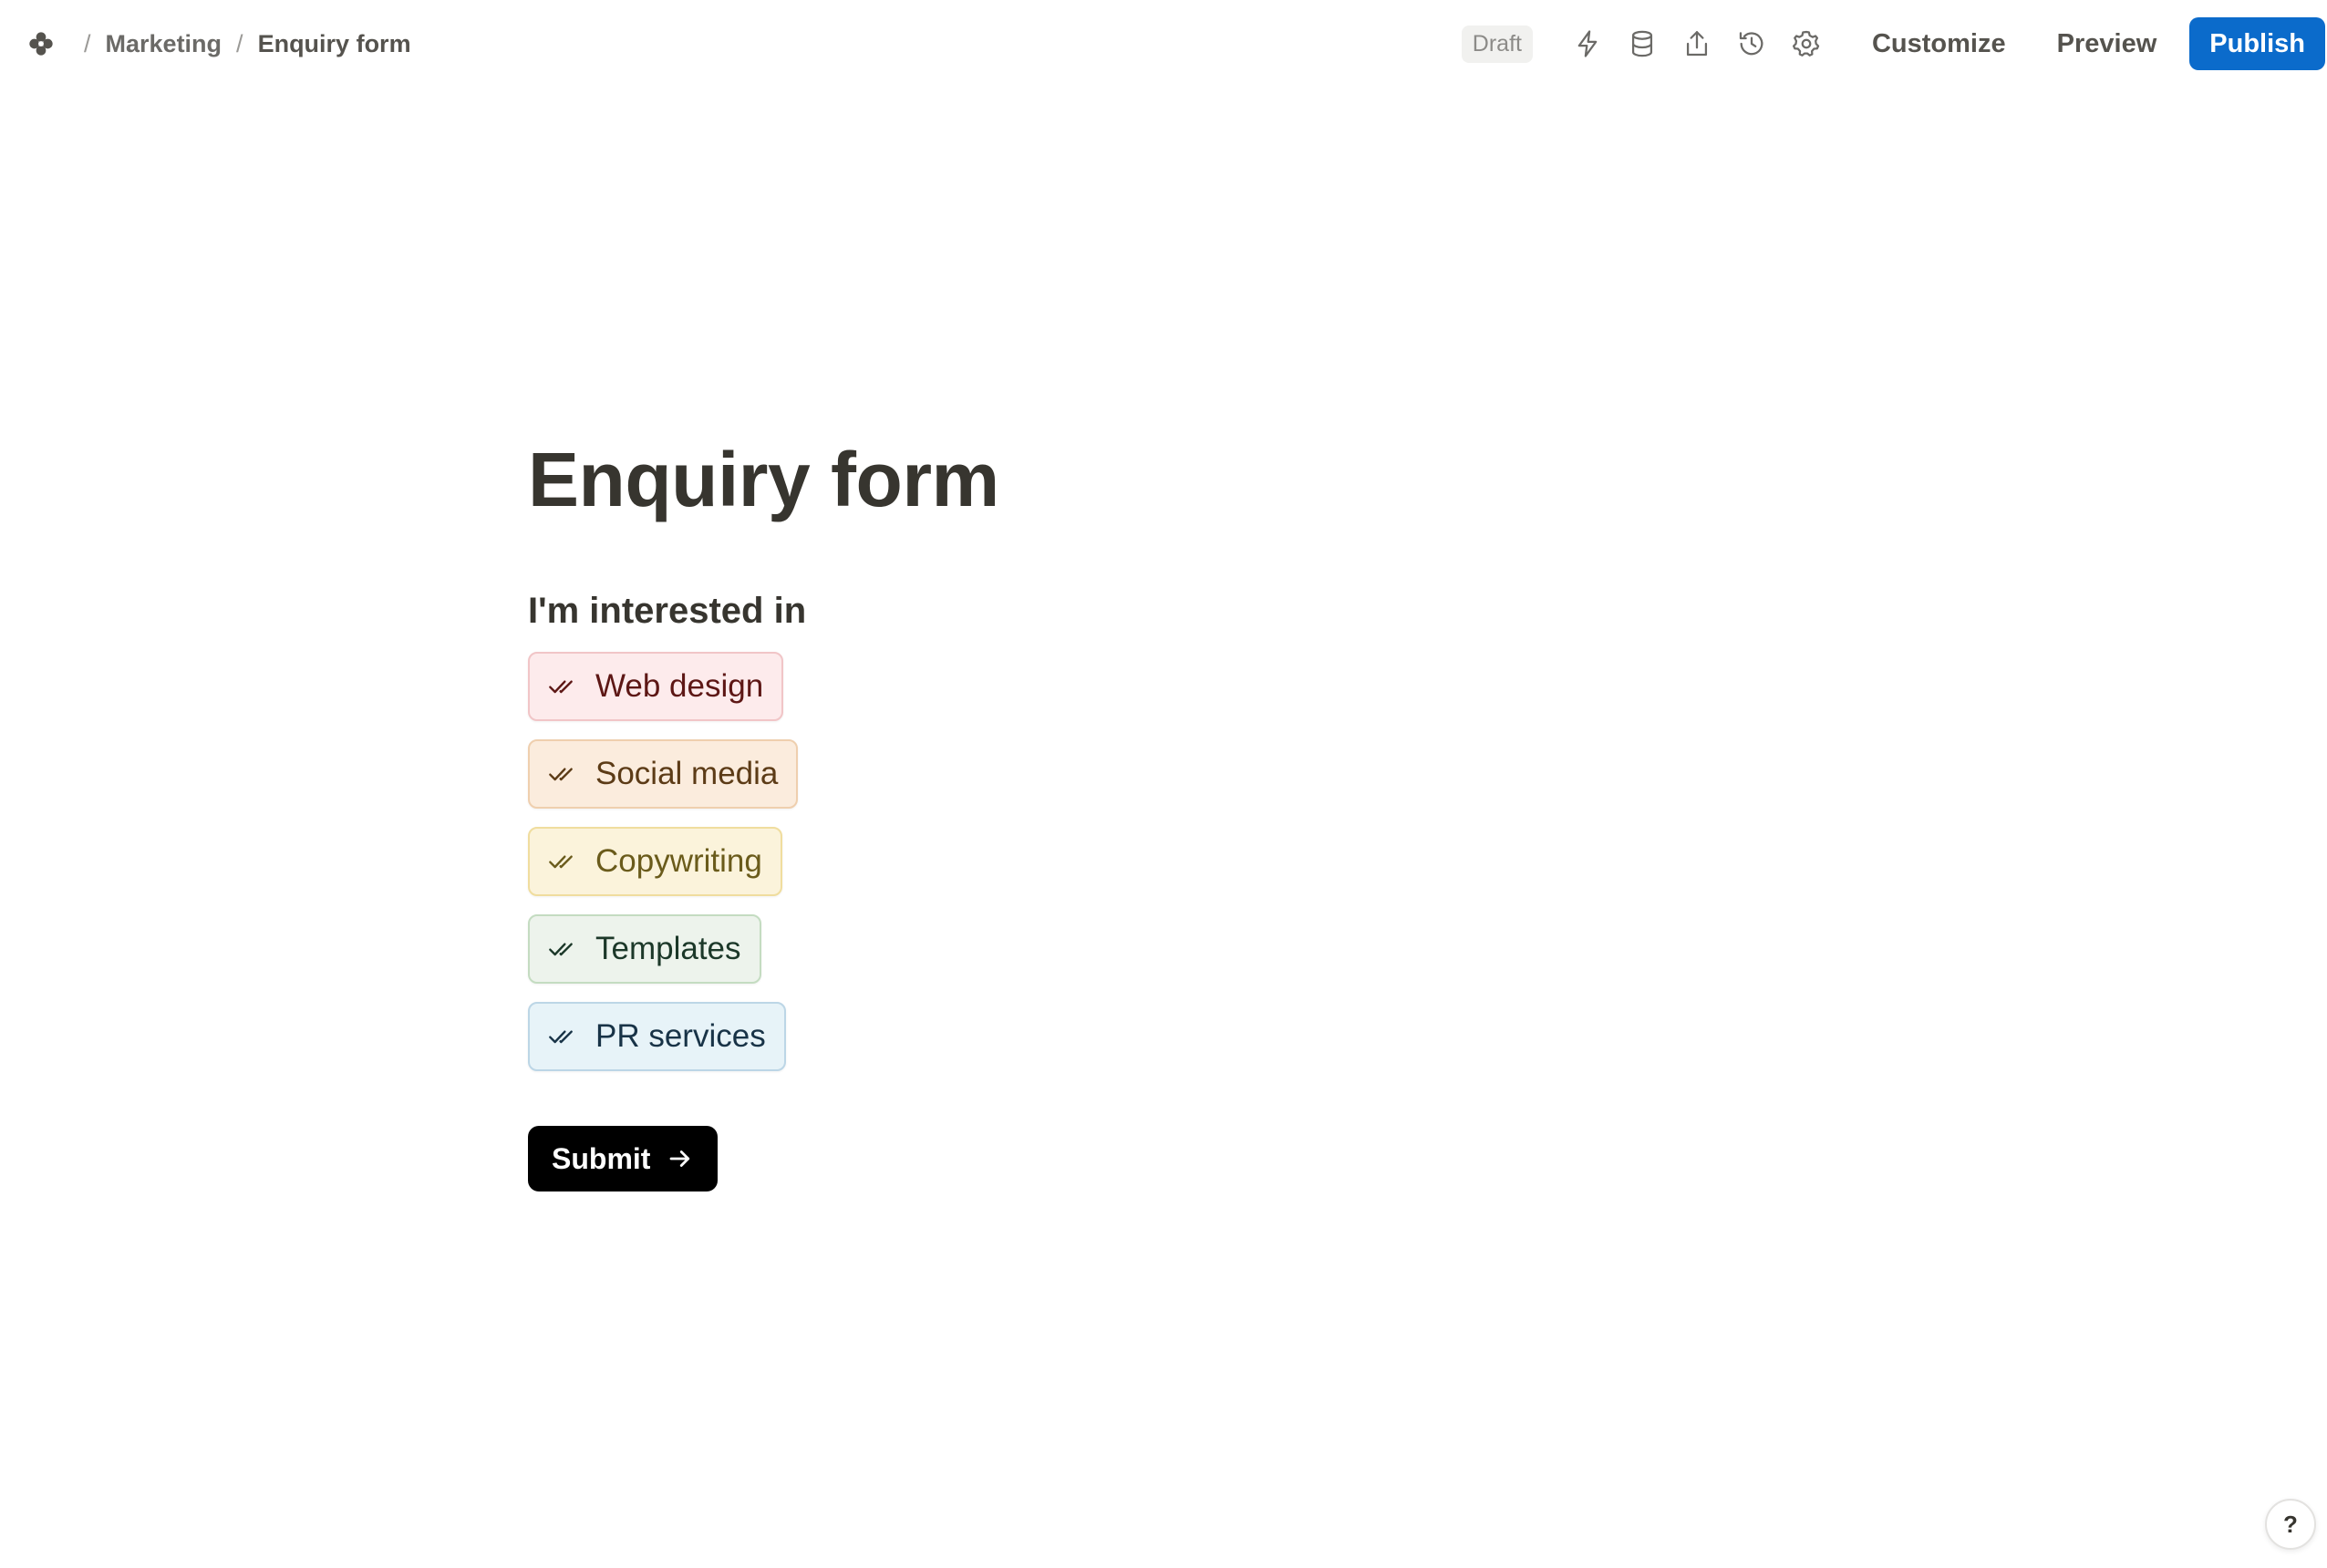 Image resolution: width=2327 pixels, height=1568 pixels. I want to click on history-icon, so click(1752, 44).